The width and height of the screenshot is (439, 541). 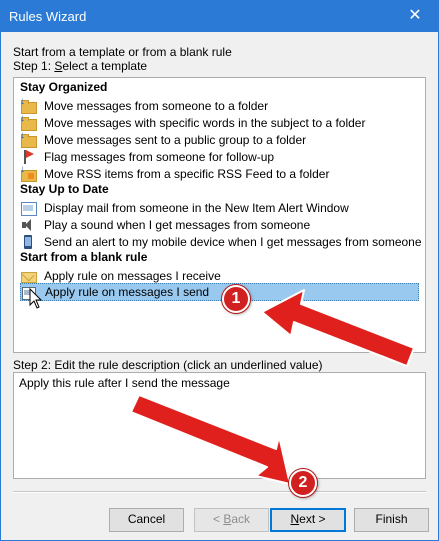 I want to click on list-item-label: Flag messages from someone for follow-up, so click(x=159, y=156).